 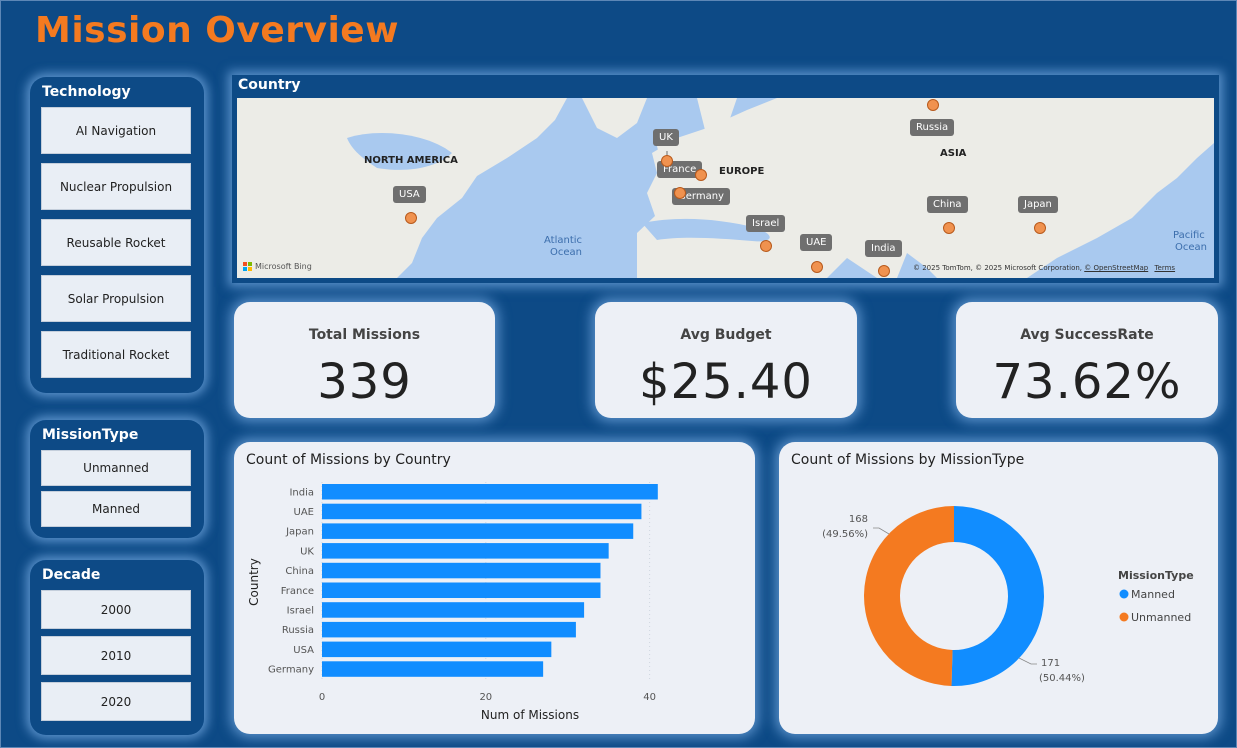 What do you see at coordinates (997, 596) in the screenshot?
I see `donut-slice-manned` at bounding box center [997, 596].